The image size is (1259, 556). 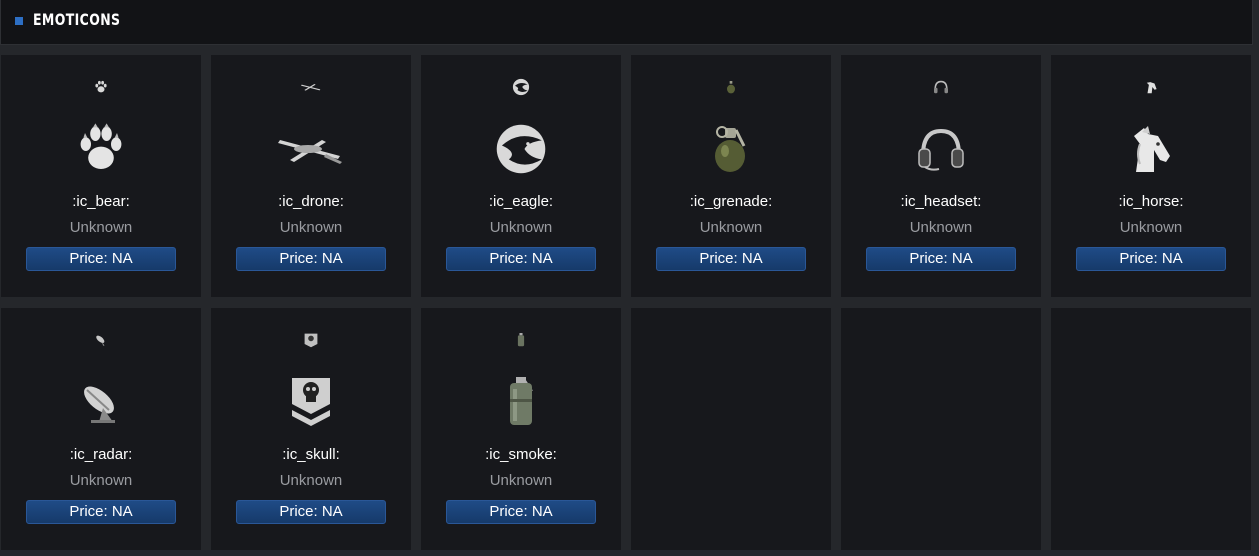 What do you see at coordinates (1151, 201) in the screenshot?
I see `emoticon-name: :ic_horse:` at bounding box center [1151, 201].